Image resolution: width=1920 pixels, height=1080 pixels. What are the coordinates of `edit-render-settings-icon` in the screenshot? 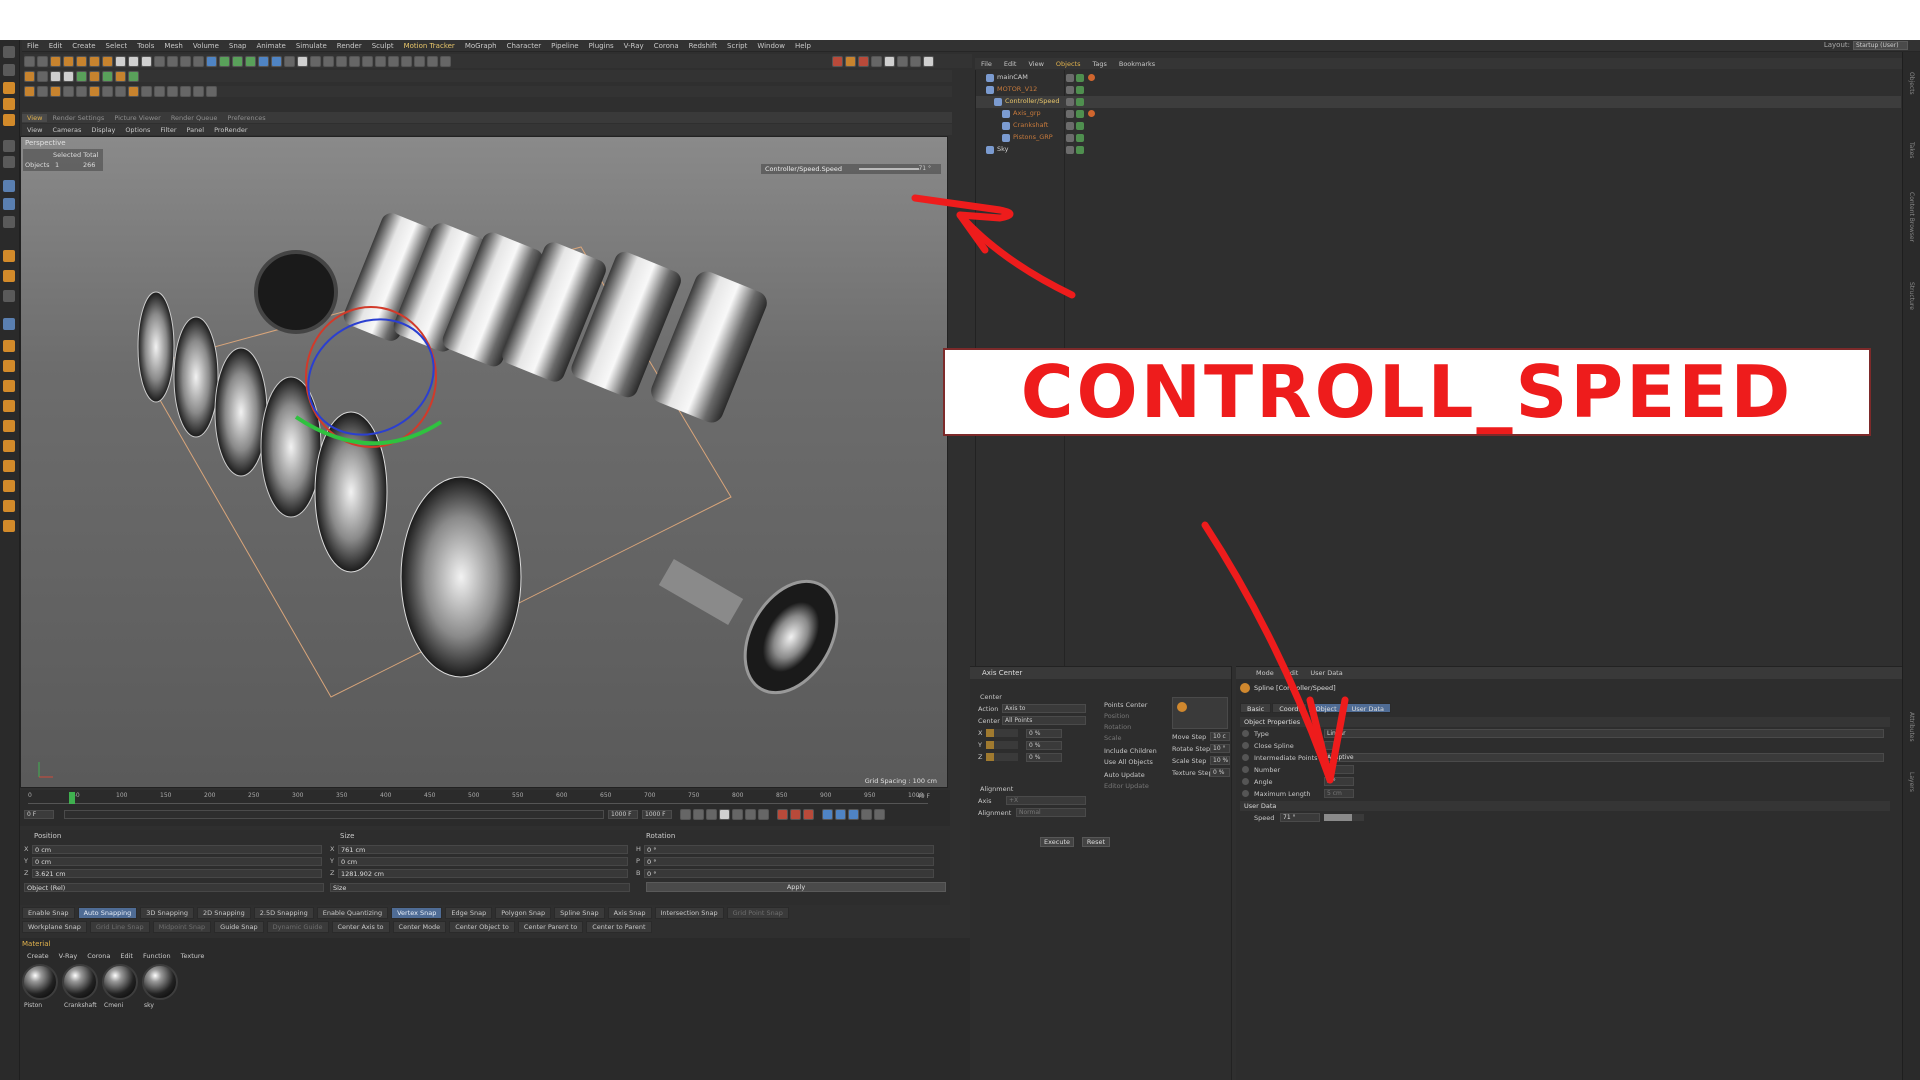 It's located at (198, 61).